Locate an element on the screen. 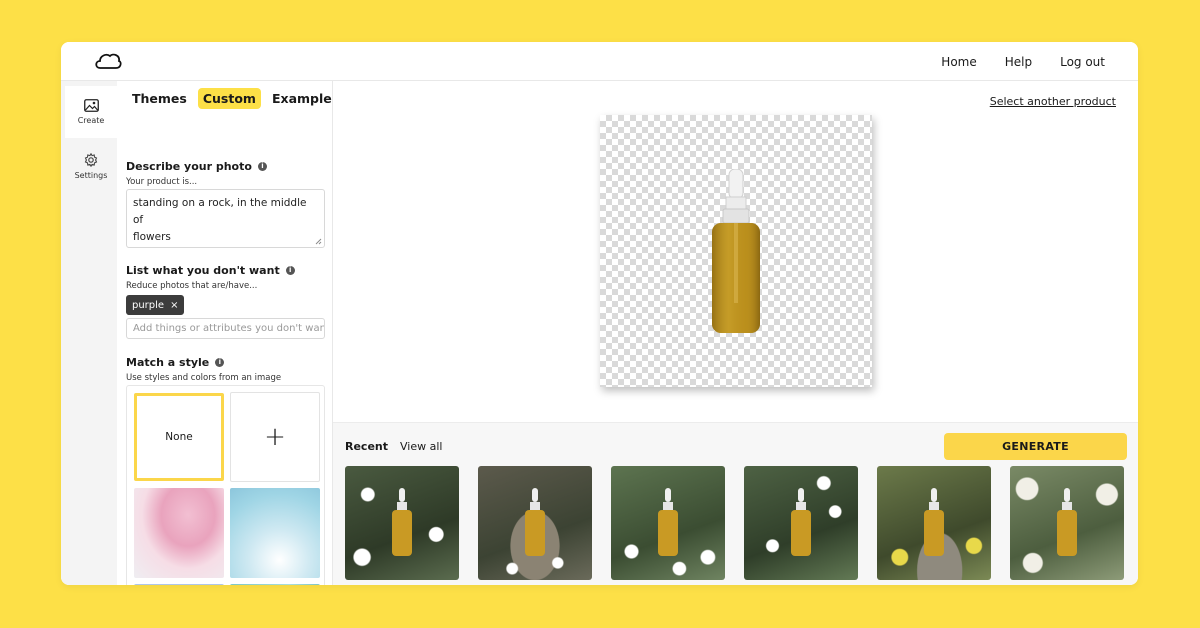 This screenshot has width=1200, height=628. recent-header: Recent View all is located at coordinates (393, 446).